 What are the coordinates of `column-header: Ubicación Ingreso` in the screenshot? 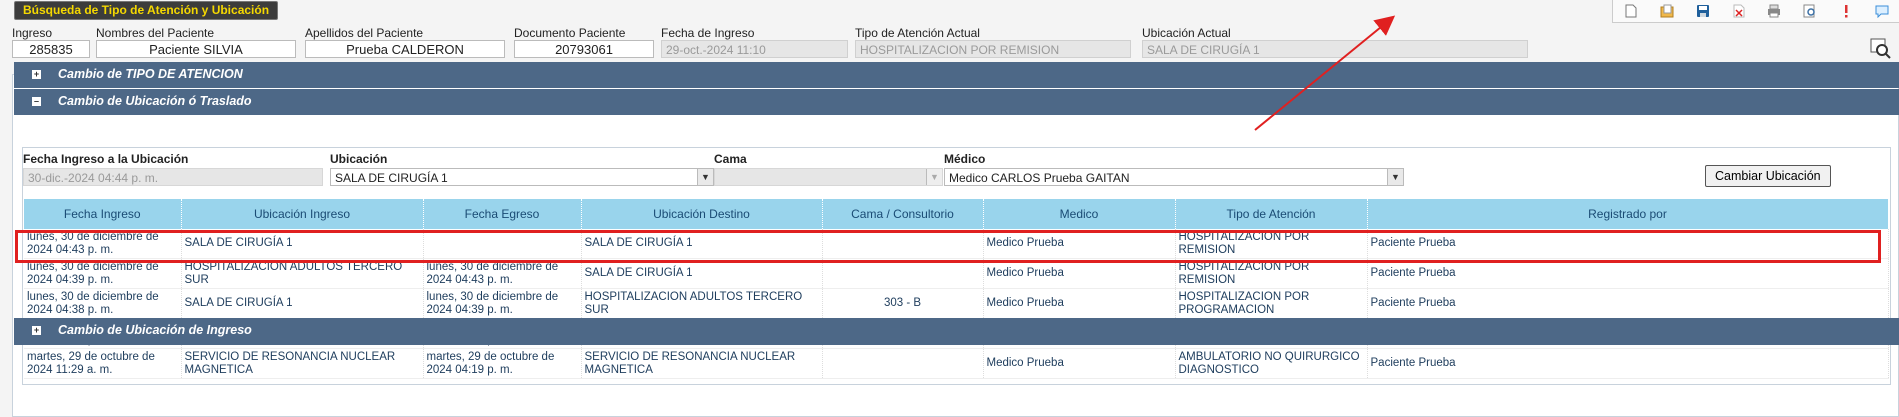 It's located at (302, 214).